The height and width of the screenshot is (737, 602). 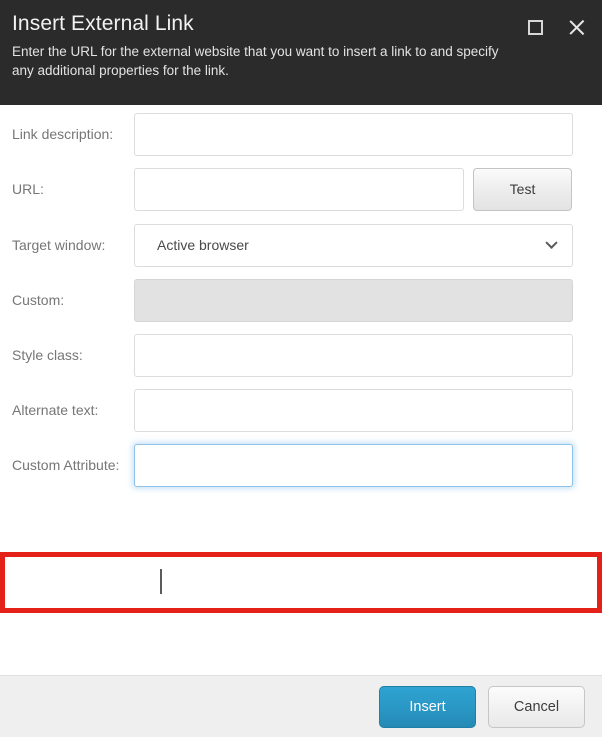 I want to click on close-icon, so click(x=577, y=27).